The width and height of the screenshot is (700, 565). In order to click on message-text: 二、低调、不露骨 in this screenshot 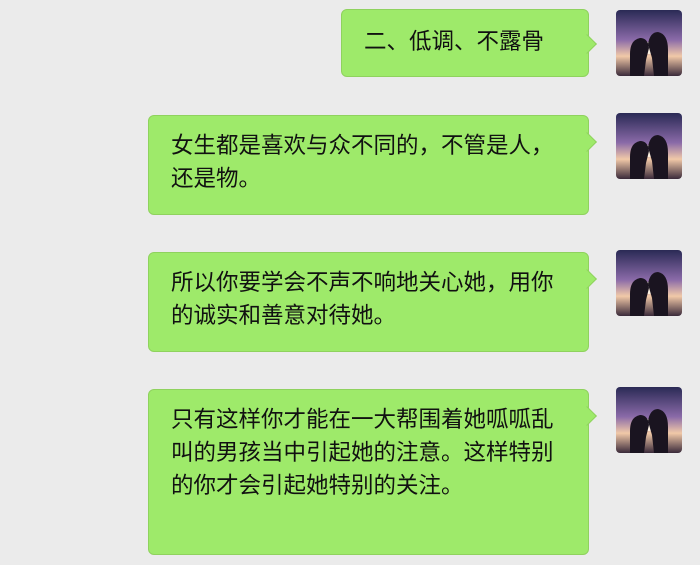, I will do `click(454, 42)`.